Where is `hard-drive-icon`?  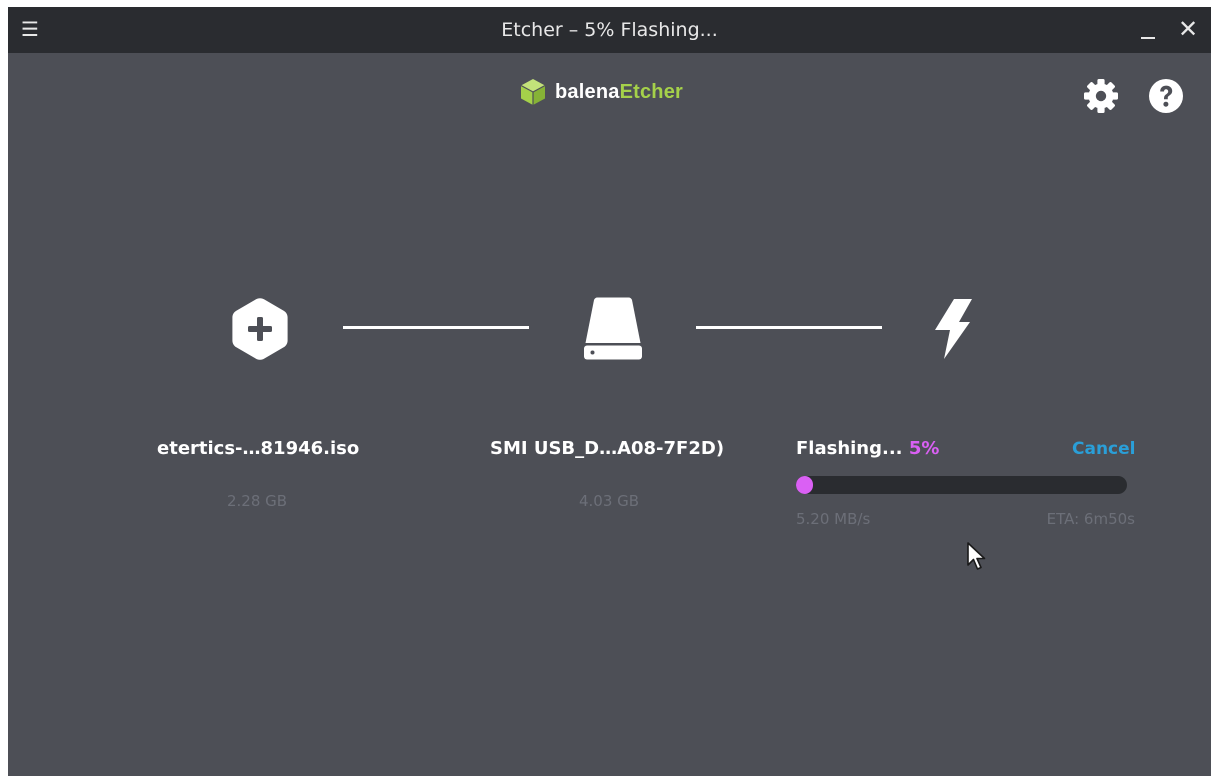 hard-drive-icon is located at coordinates (613, 329).